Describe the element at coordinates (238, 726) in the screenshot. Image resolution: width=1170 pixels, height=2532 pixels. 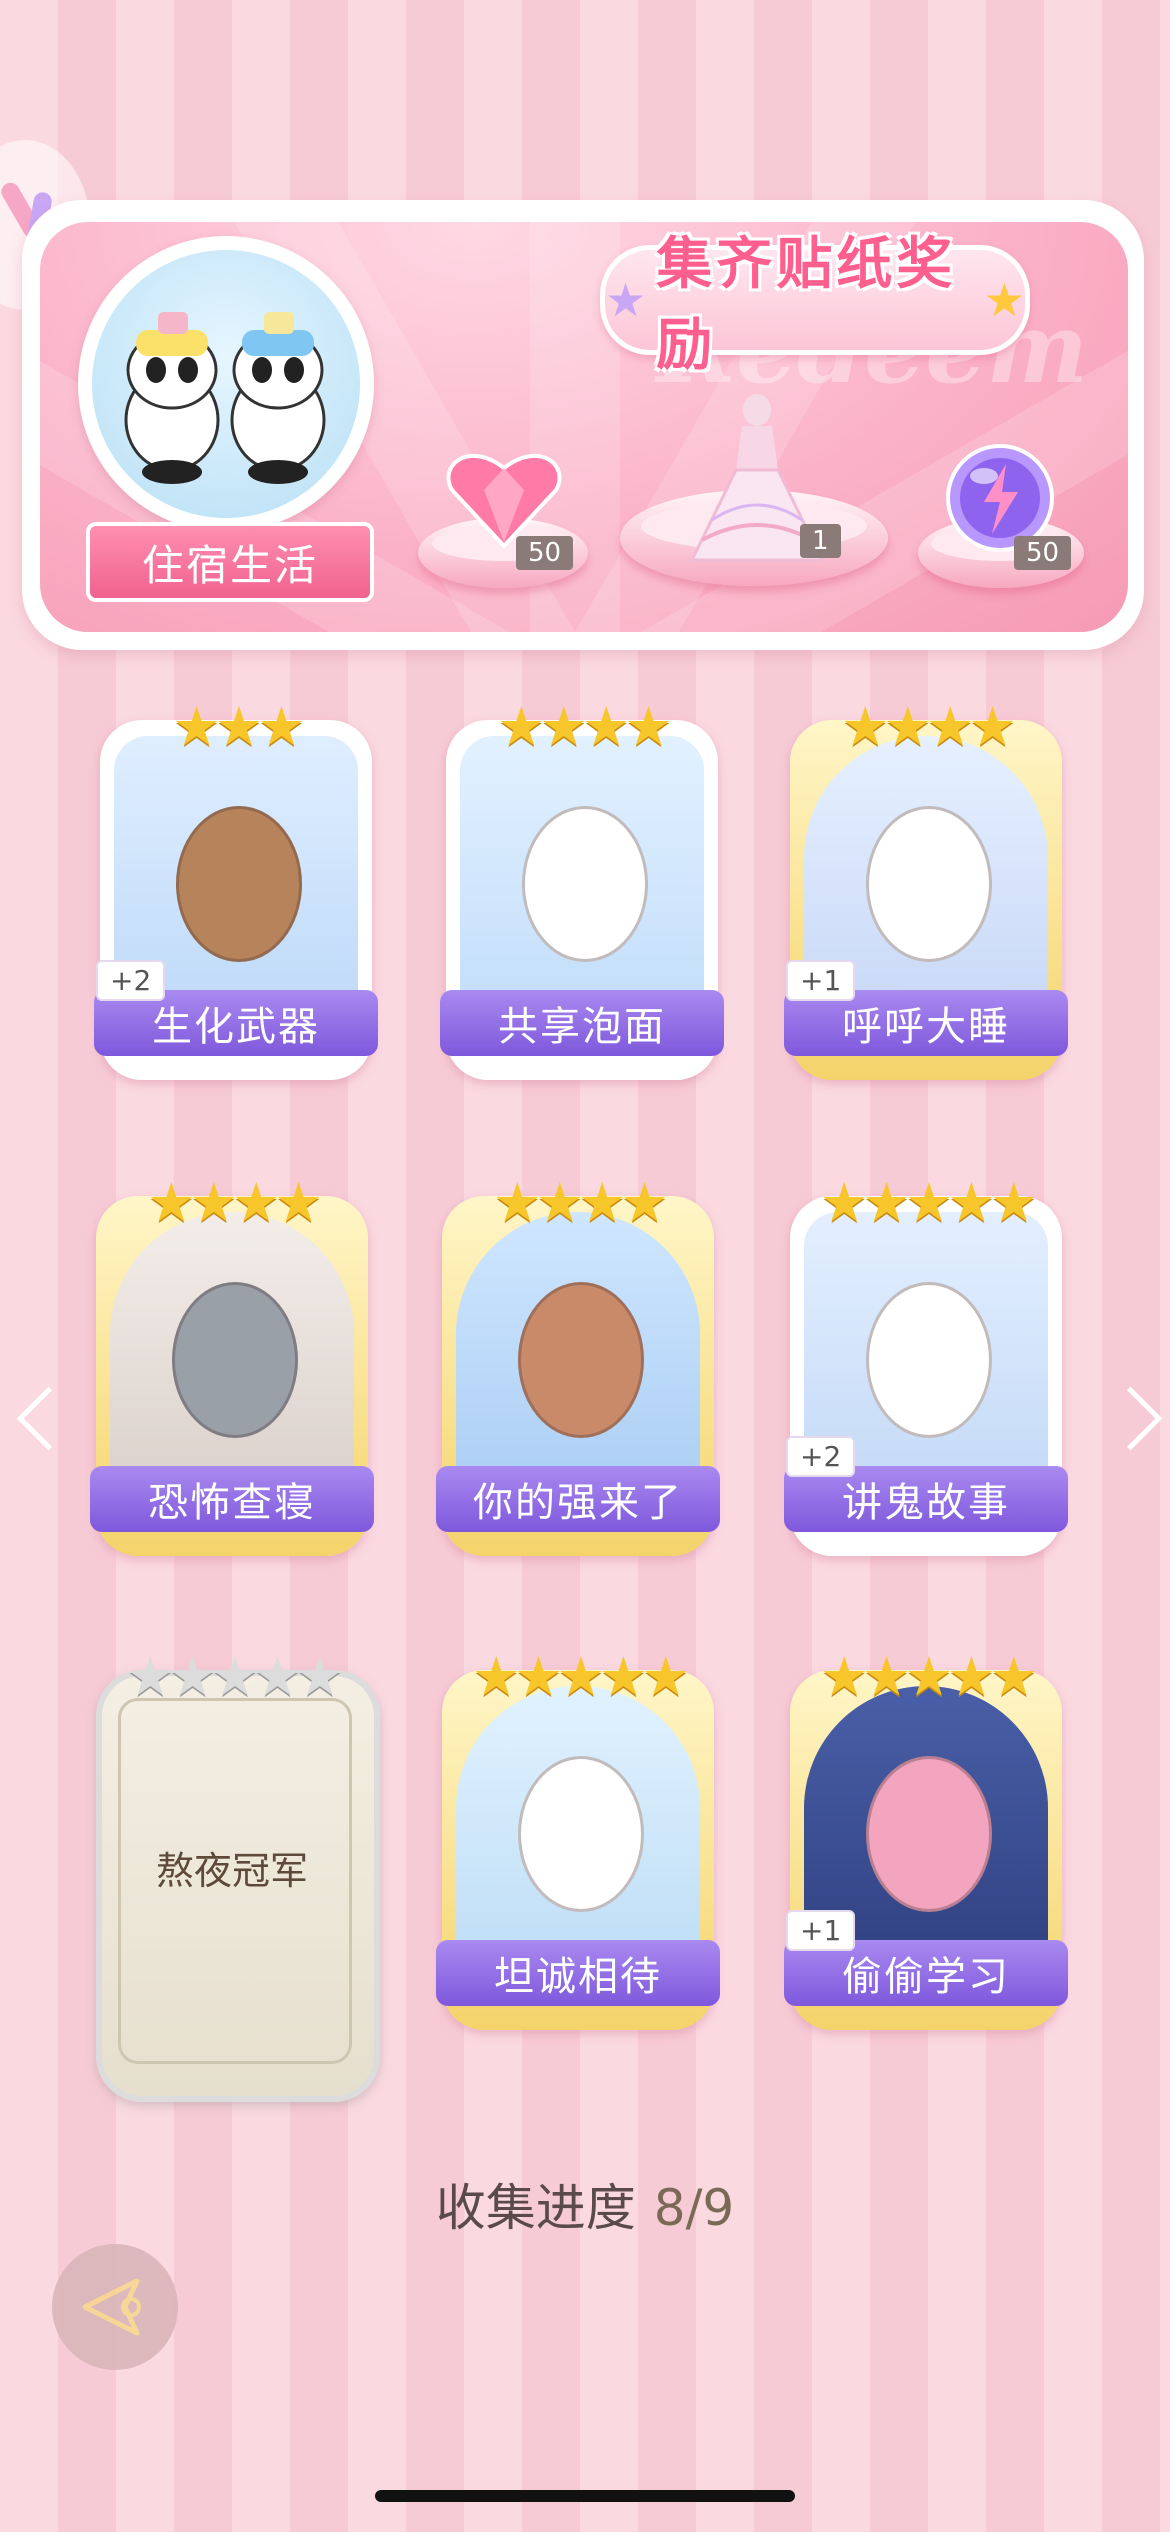
I see `card-stars: ★★★` at that location.